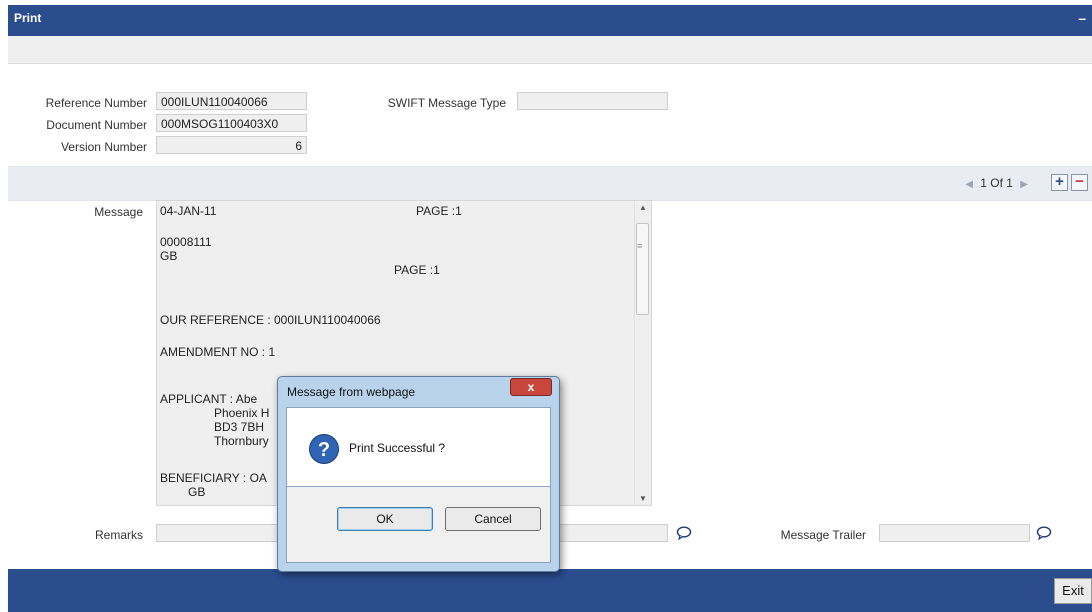  Describe the element at coordinates (643, 498) in the screenshot. I see `scroll-down-icon: ▼` at that location.